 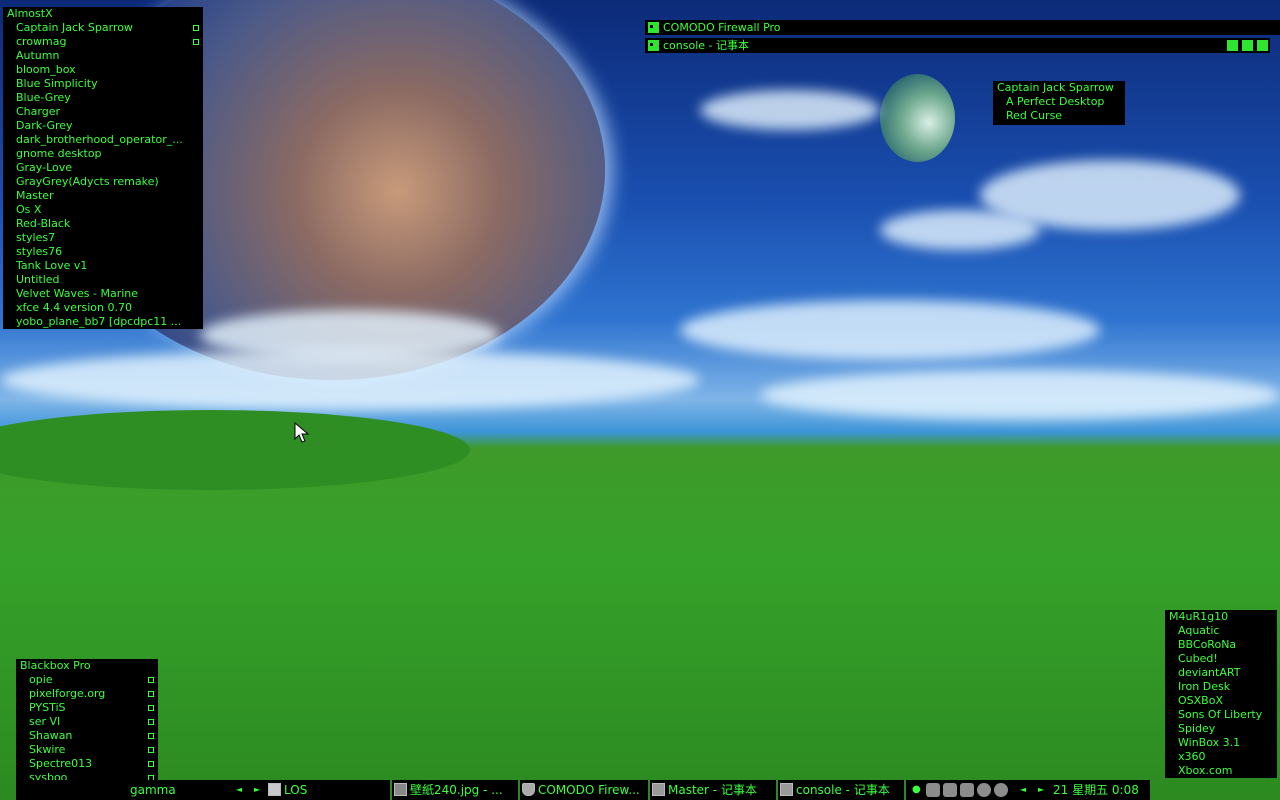 What do you see at coordinates (87, 708) in the screenshot?
I see `menu-item: PYSTiS` at bounding box center [87, 708].